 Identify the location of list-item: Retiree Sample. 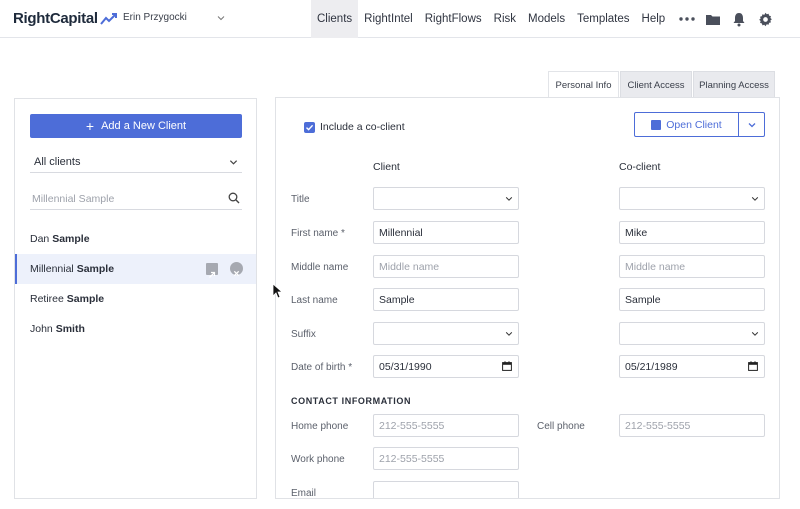
(135, 299).